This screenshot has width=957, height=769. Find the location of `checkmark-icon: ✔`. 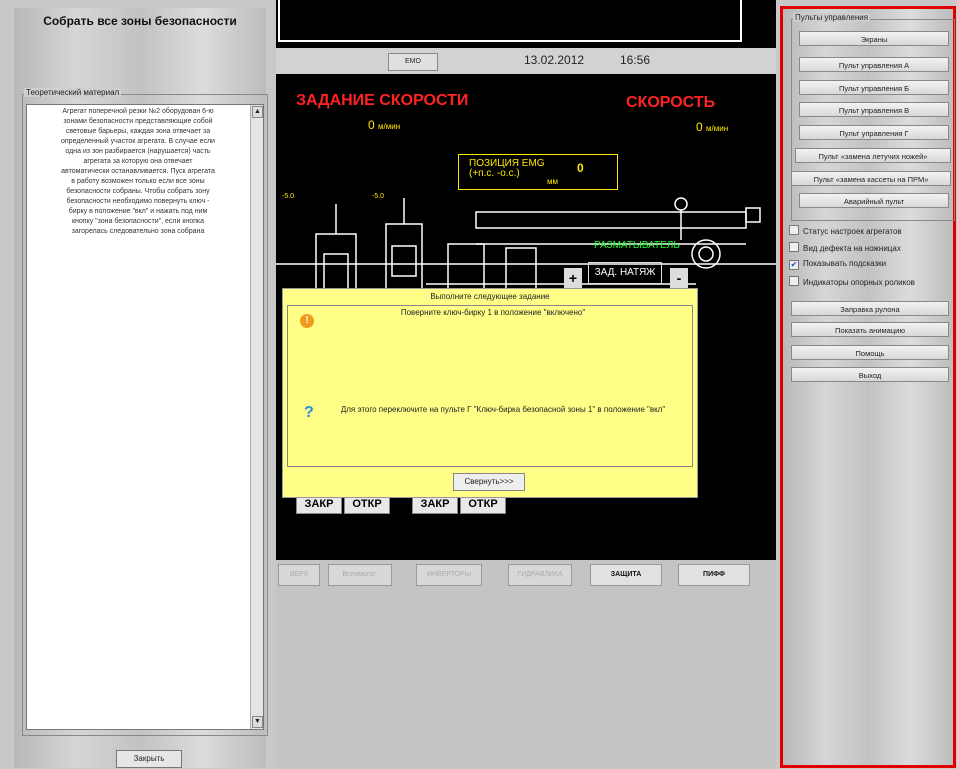

checkmark-icon: ✔ is located at coordinates (794, 265).